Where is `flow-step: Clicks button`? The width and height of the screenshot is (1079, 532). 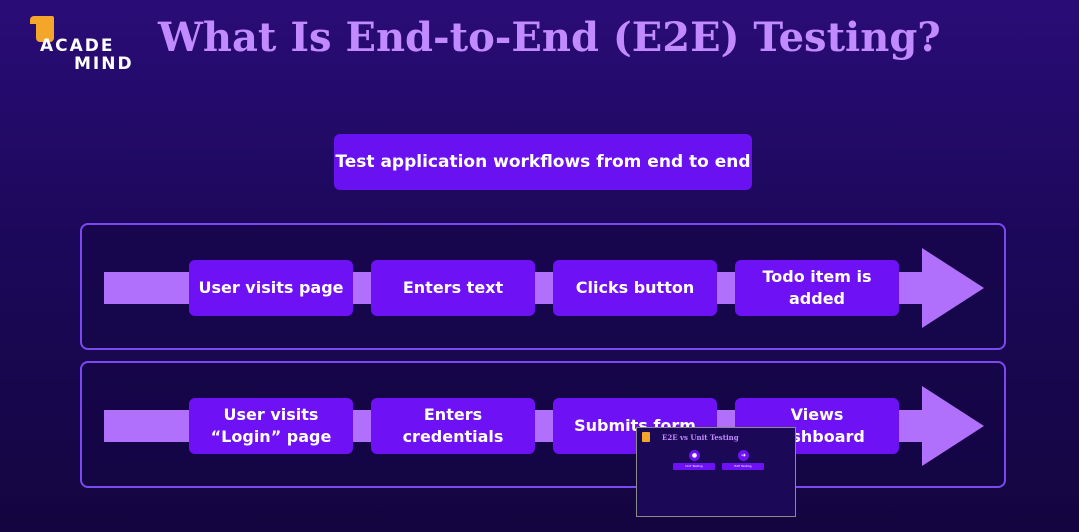 flow-step: Clicks button is located at coordinates (635, 288).